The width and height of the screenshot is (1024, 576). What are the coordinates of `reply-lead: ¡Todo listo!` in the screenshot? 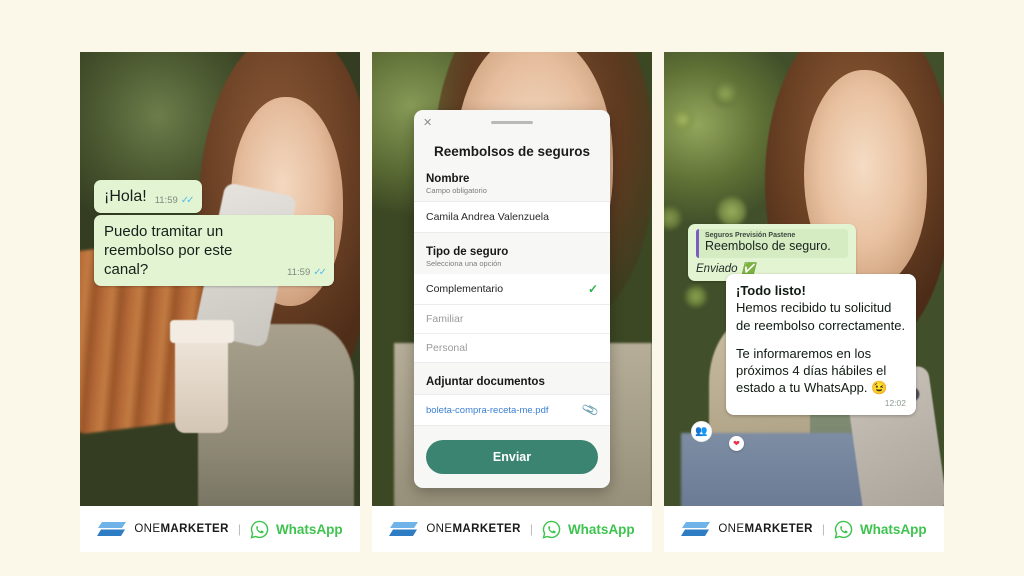 It's located at (771, 290).